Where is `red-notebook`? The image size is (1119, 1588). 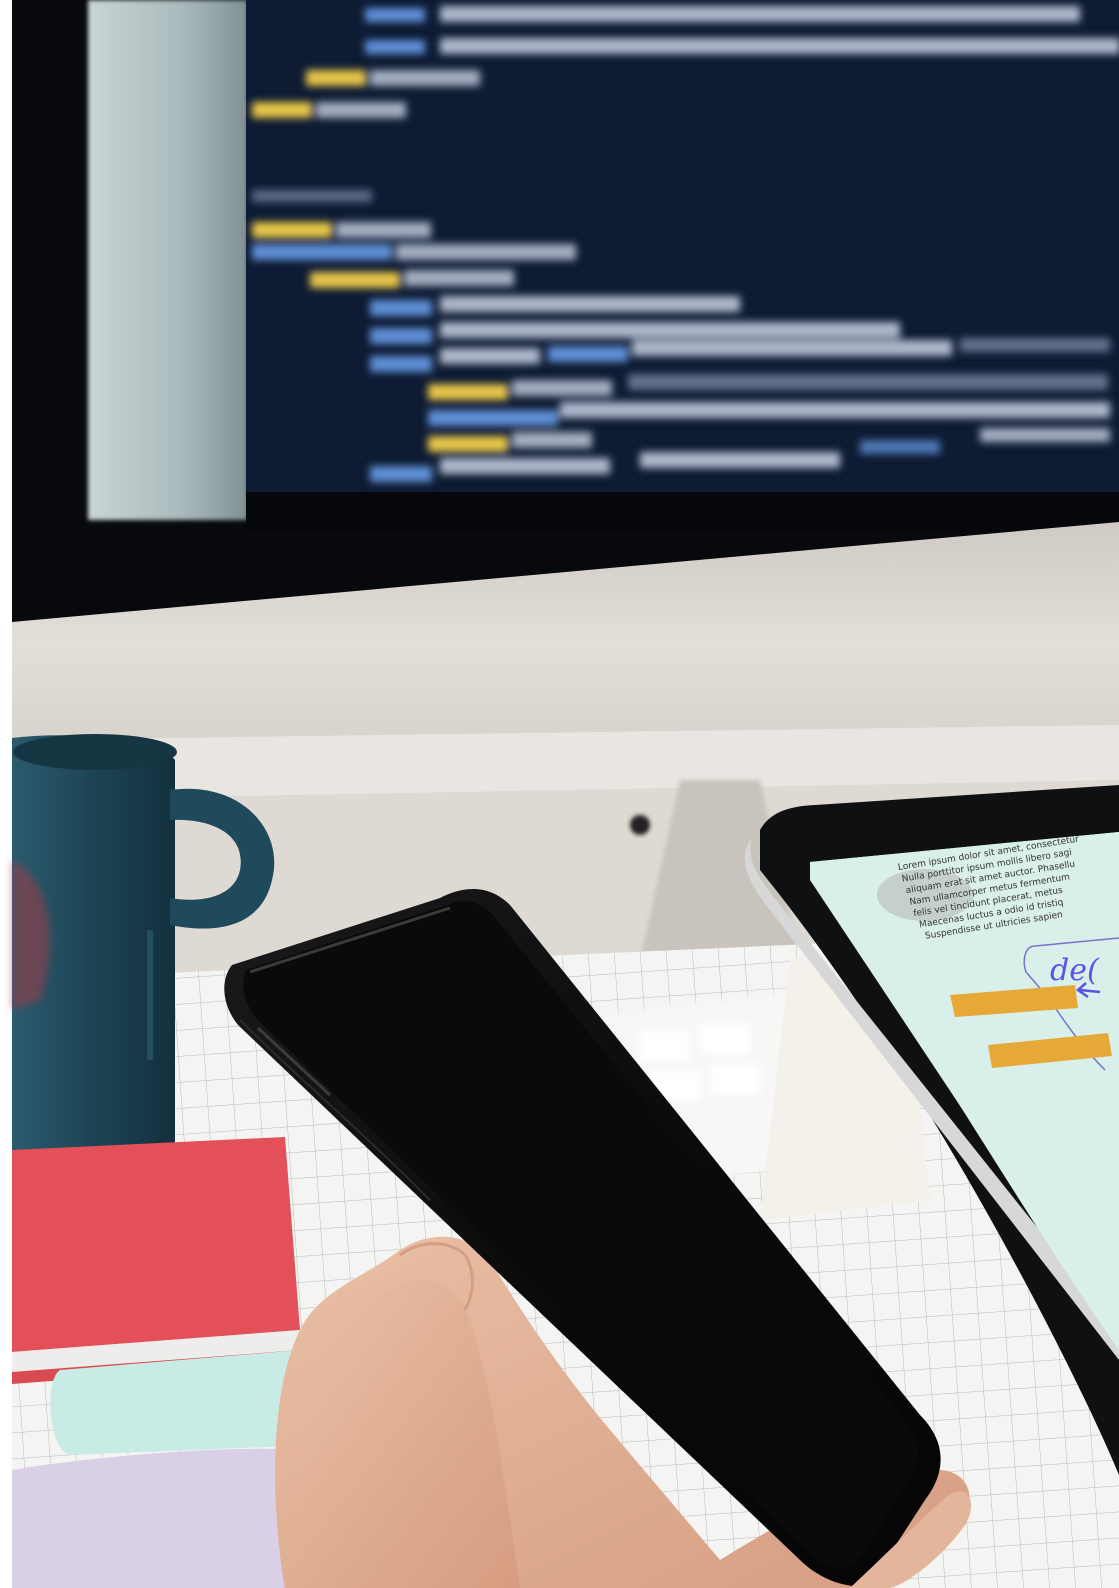
red-notebook is located at coordinates (156, 1260).